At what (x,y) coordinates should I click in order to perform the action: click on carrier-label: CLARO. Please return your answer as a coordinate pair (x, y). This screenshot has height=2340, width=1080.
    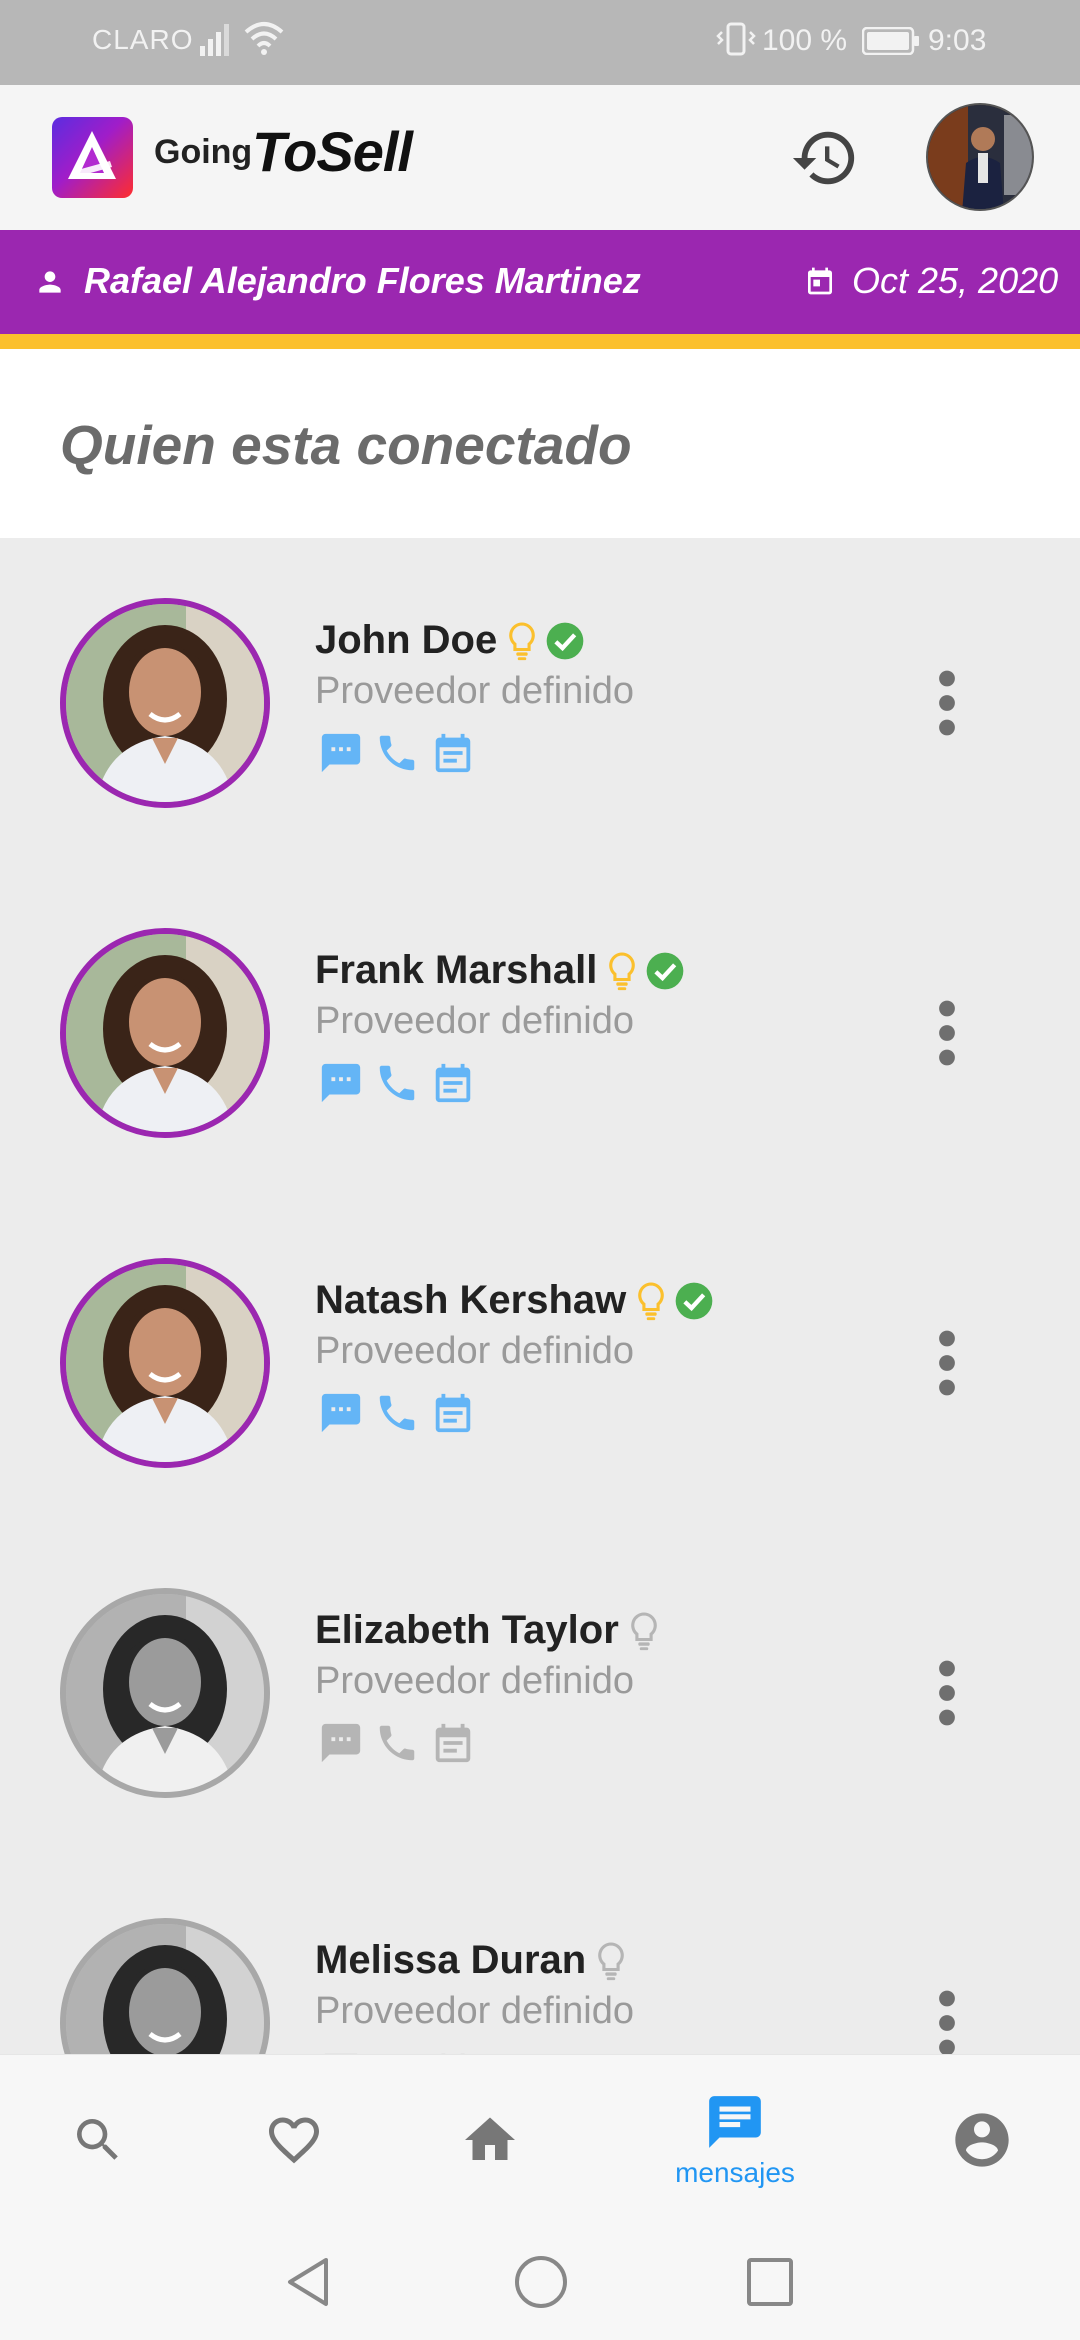
    Looking at the image, I should click on (143, 39).